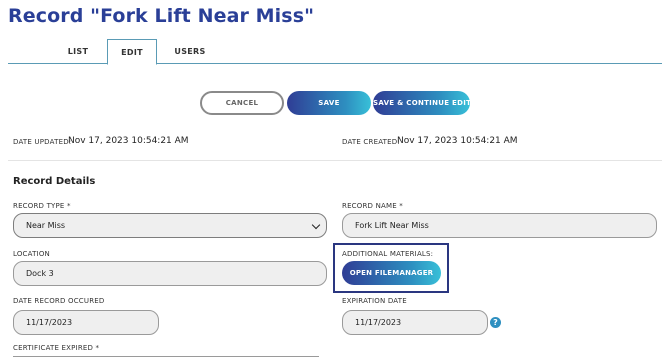 The image size is (670, 358). I want to click on additional-materials-label: ADDITIONAL MATERIALS:, so click(388, 254).